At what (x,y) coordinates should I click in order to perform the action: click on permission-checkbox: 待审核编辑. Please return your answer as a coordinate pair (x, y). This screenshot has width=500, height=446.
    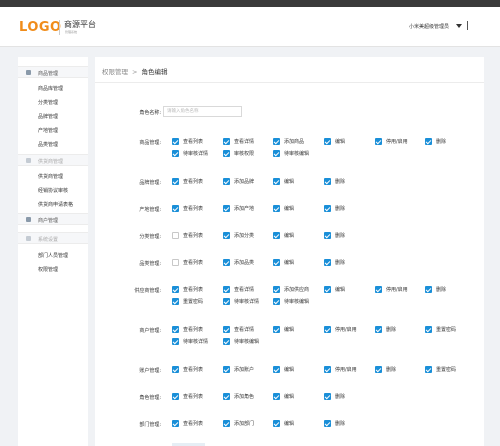
    Looking at the image, I should click on (291, 301).